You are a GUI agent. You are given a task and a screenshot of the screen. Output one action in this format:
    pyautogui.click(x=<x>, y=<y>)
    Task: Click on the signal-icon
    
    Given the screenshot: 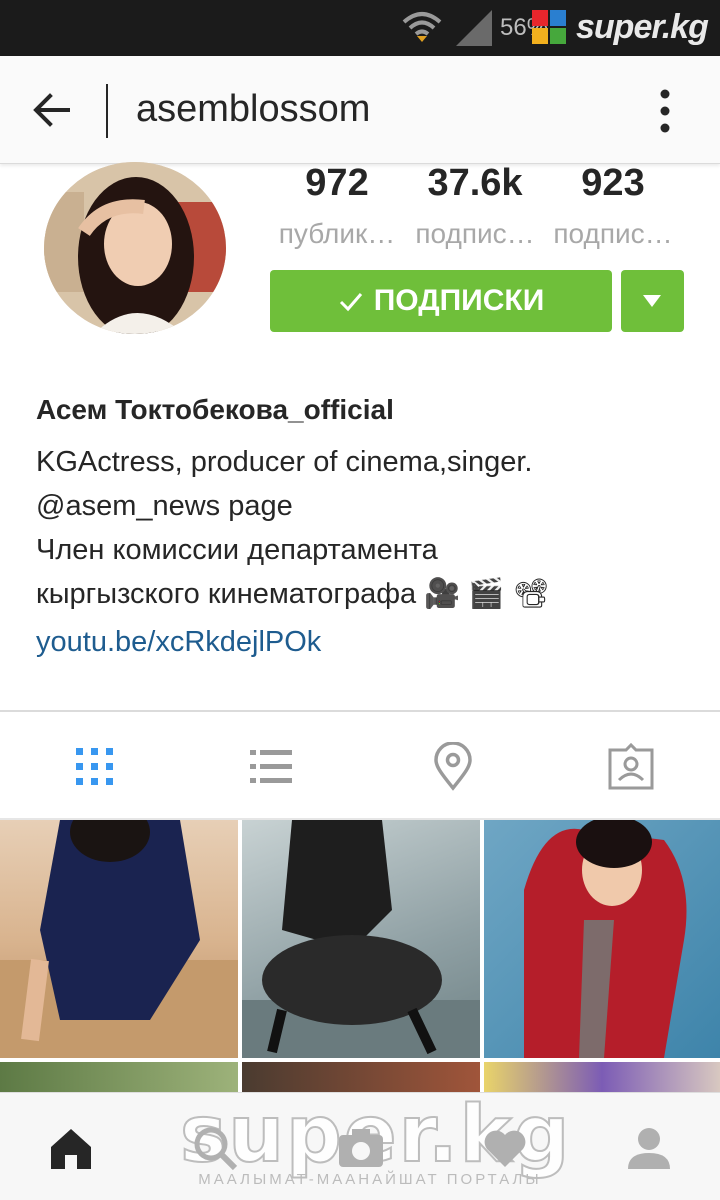 What is the action you would take?
    pyautogui.click(x=474, y=28)
    